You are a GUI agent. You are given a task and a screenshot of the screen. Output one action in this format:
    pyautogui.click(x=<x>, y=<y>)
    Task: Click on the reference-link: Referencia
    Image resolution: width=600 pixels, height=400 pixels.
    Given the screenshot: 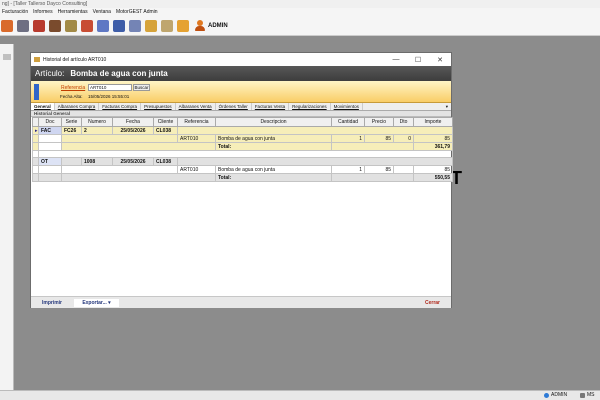 What is the action you would take?
    pyautogui.click(x=73, y=88)
    